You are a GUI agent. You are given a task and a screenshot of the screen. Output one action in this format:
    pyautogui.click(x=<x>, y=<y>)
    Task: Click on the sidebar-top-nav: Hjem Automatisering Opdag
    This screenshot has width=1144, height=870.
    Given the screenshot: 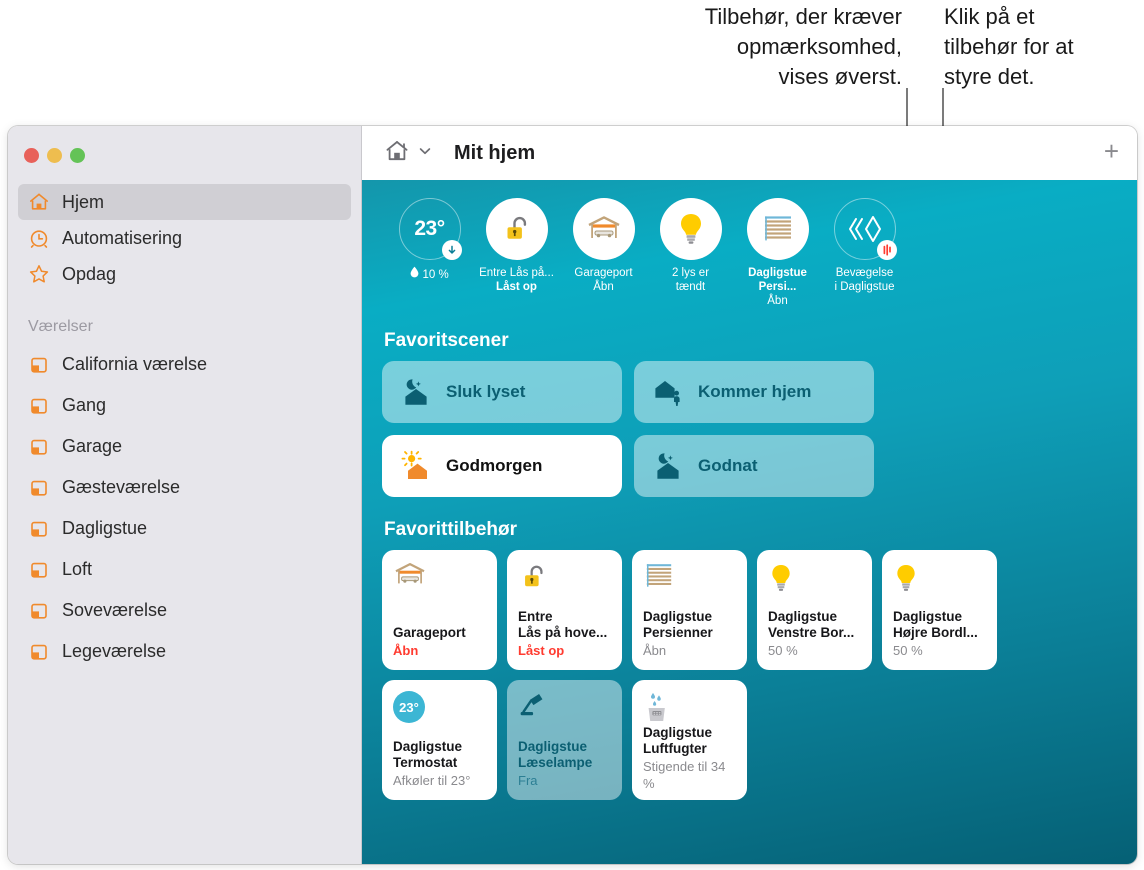 What is the action you would take?
    pyautogui.click(x=184, y=238)
    